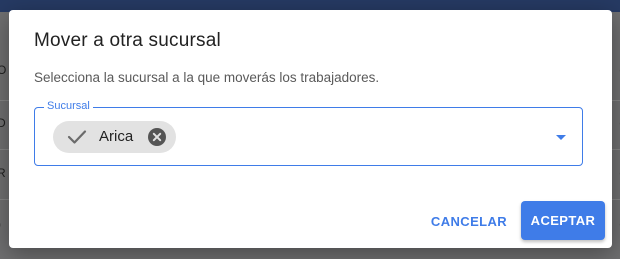 The image size is (620, 259). What do you see at coordinates (127, 40) in the screenshot?
I see `dialog-title: Mover a otra sucursal` at bounding box center [127, 40].